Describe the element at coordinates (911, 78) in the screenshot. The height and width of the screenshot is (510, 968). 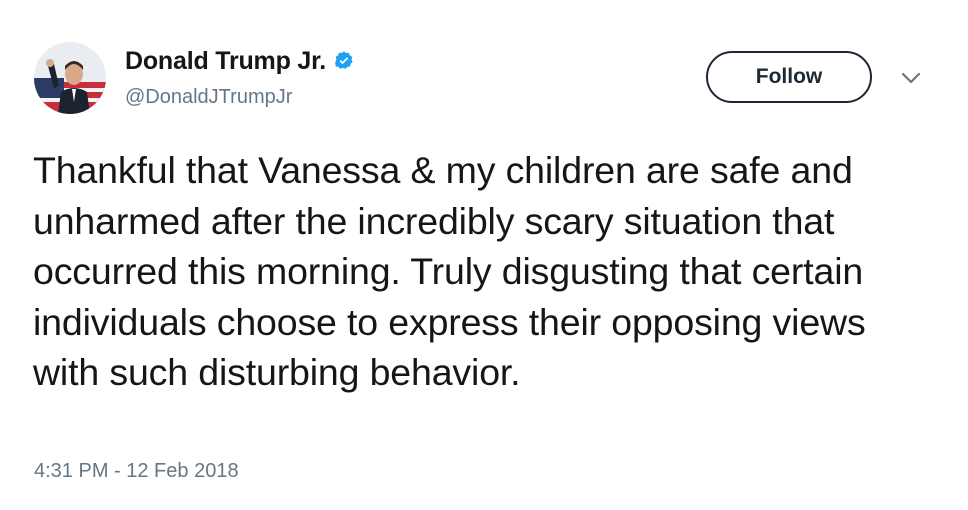
I see `chevron-down-icon` at that location.